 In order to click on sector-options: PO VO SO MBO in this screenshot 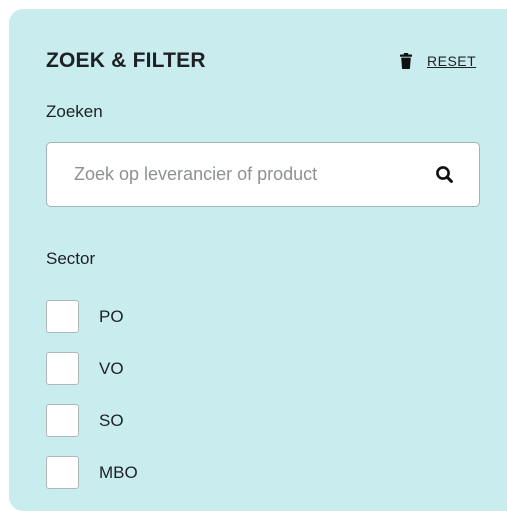, I will do `click(92, 403)`.